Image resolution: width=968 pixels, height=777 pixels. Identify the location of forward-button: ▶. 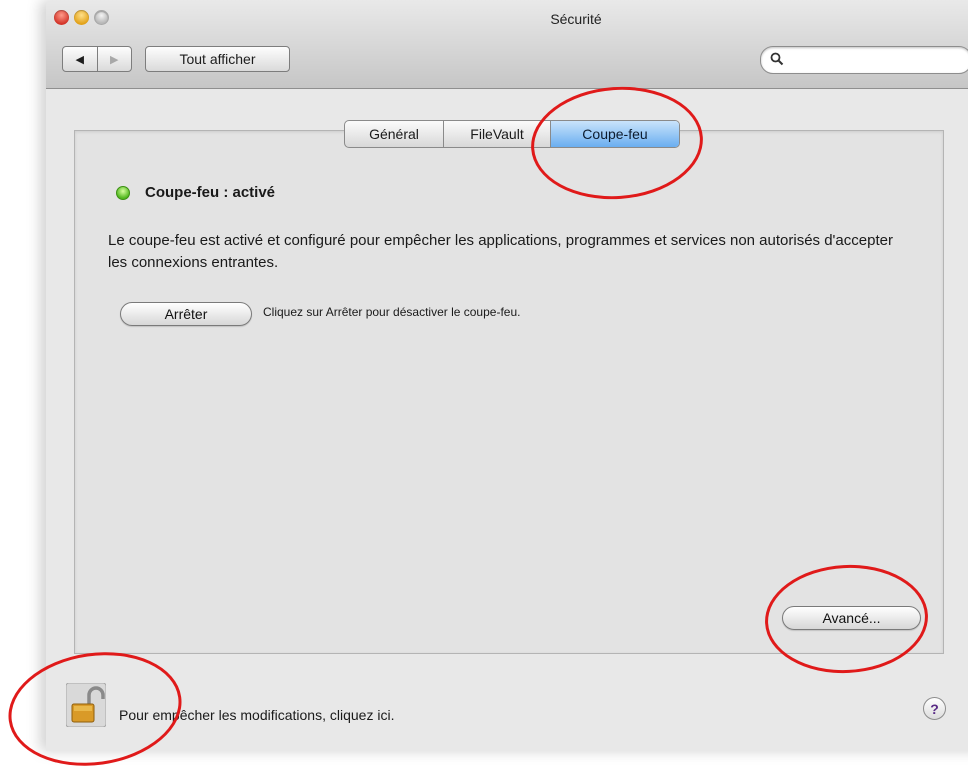
(115, 59).